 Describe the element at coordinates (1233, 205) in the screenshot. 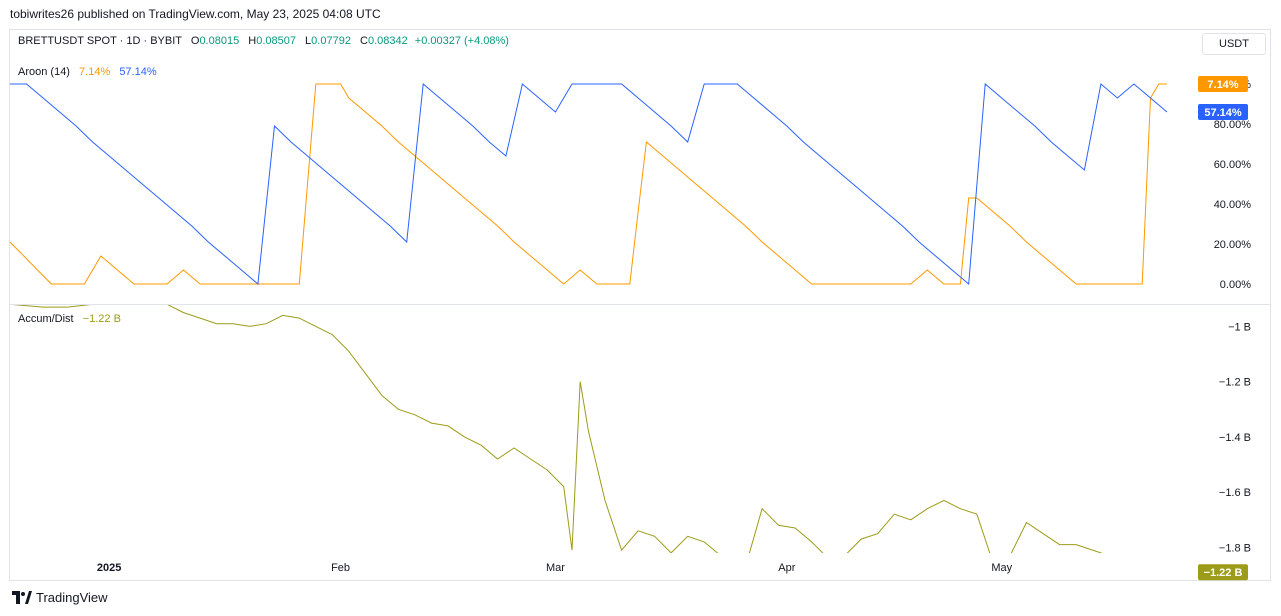

I see `aroon-y-tick: 40.00%` at that location.